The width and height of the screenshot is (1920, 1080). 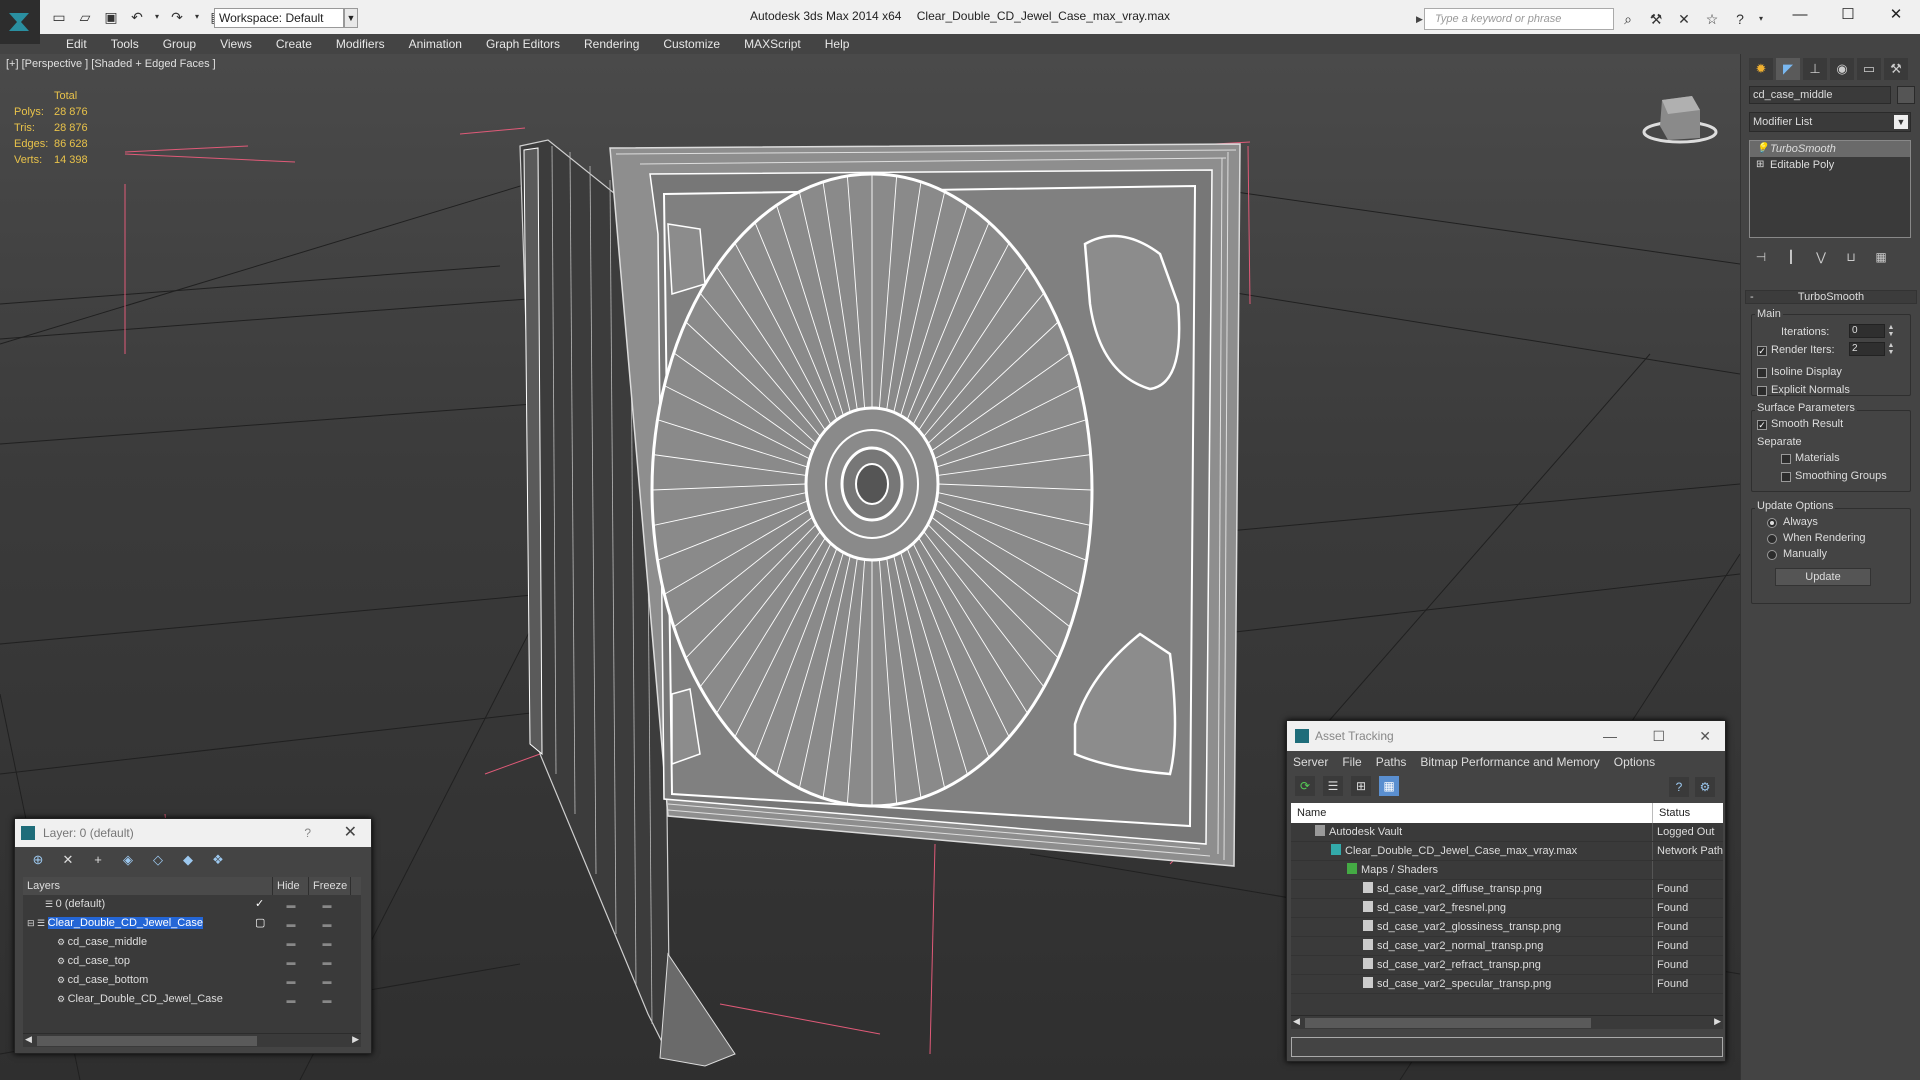 I want to click on freeze-column-header: Freeze, so click(x=330, y=886).